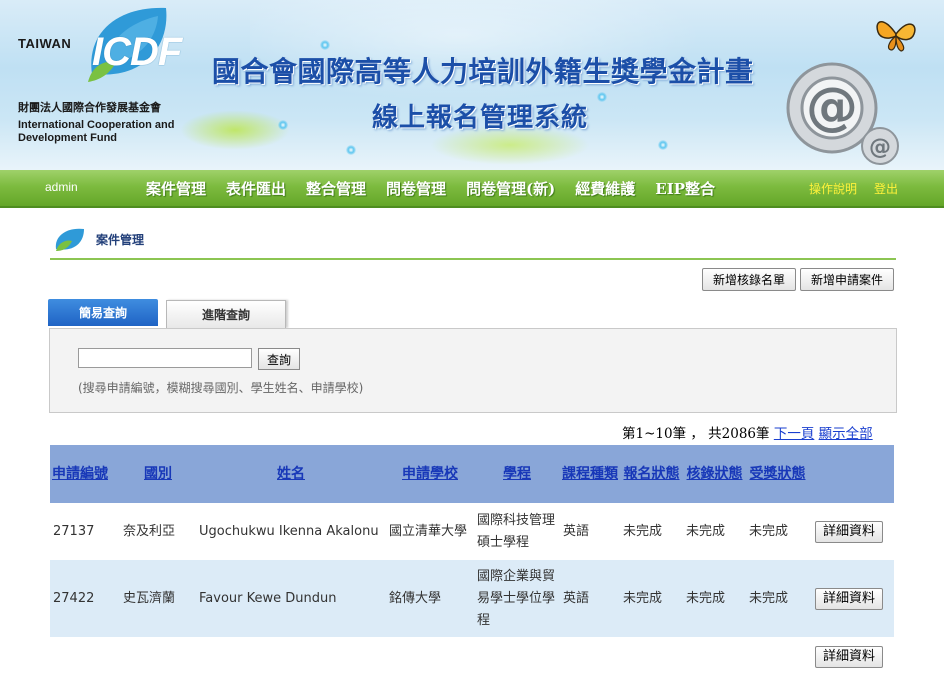 This screenshot has width=944, height=677. What do you see at coordinates (45, 43) in the screenshot?
I see `logo-taiwan-text: TAIWAN` at bounding box center [45, 43].